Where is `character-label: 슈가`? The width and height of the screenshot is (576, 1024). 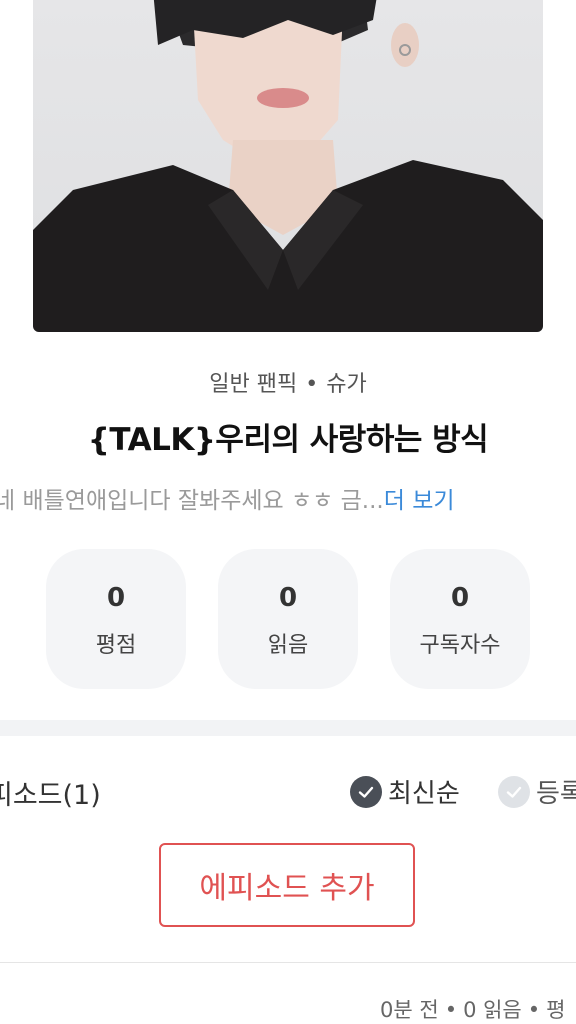 character-label: 슈가 is located at coordinates (346, 384).